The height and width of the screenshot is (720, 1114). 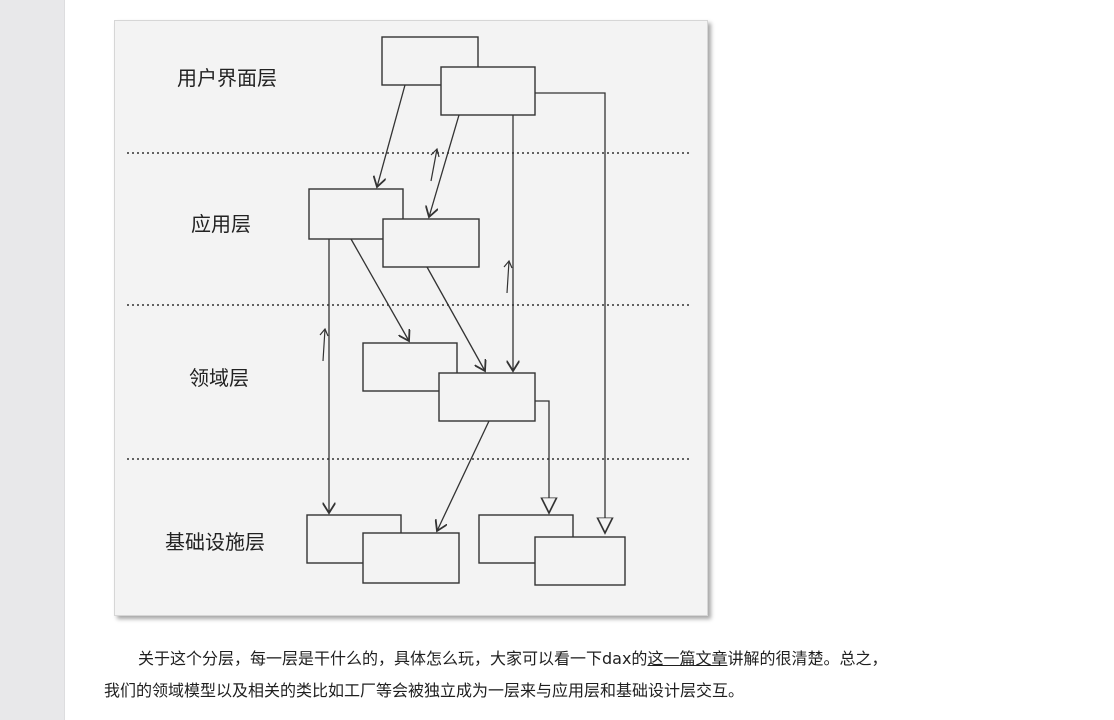 What do you see at coordinates (324, 345) in the screenshot?
I see `arrow-infra-to-app-return` at bounding box center [324, 345].